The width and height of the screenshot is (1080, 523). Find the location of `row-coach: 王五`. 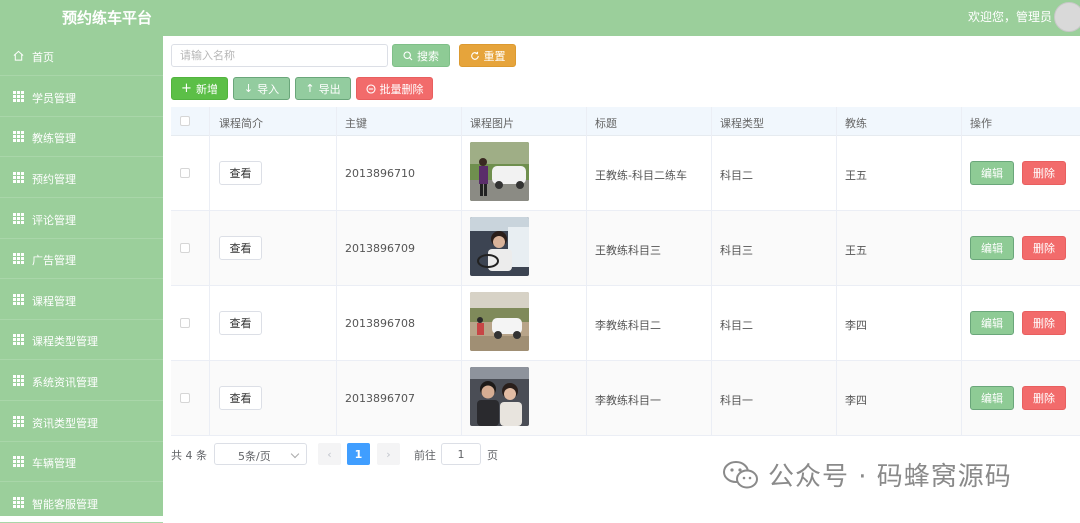

row-coach: 王五 is located at coordinates (856, 175).